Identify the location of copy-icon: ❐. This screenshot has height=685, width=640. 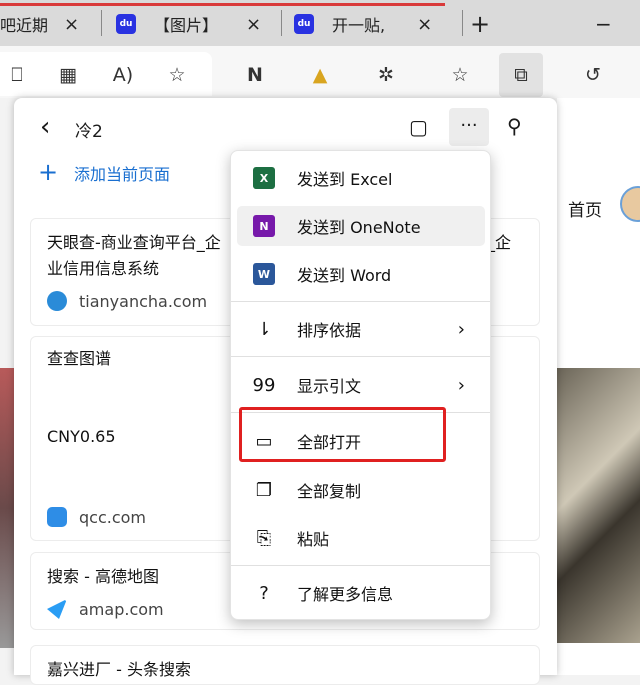
(264, 490).